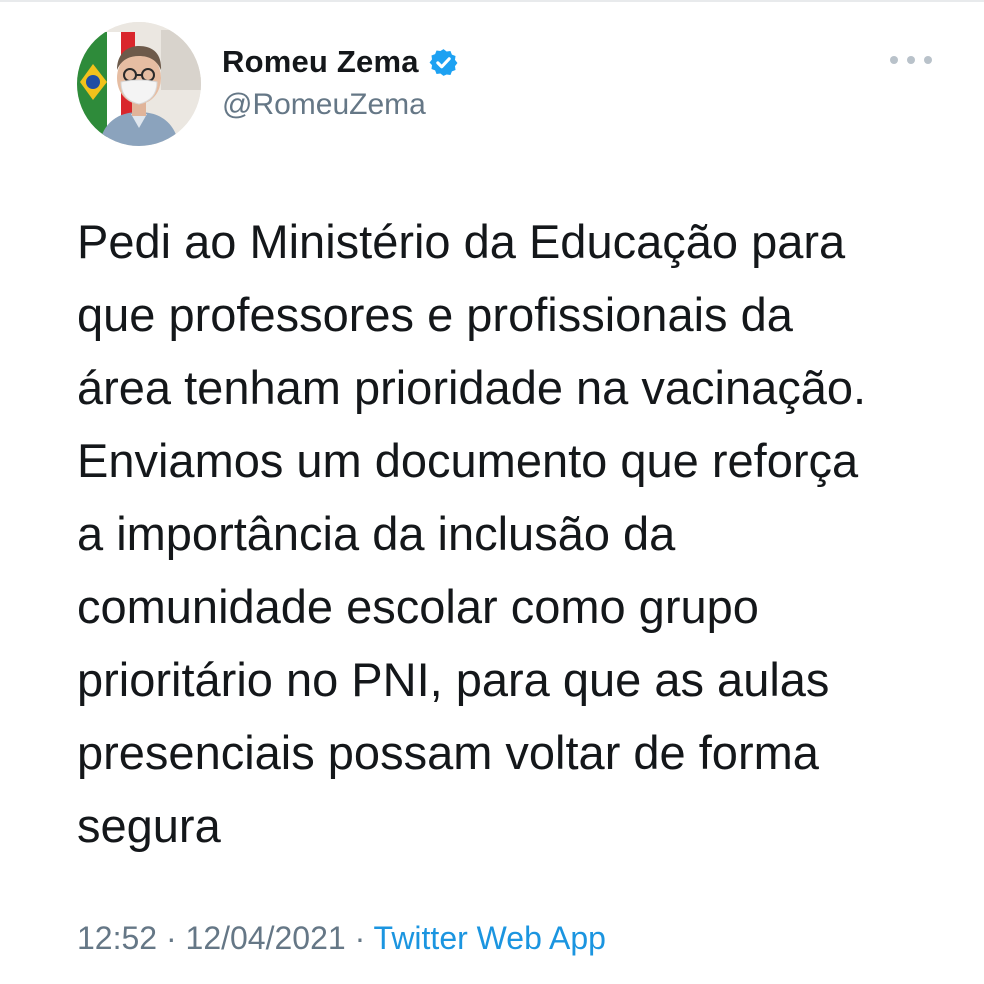 The image size is (984, 984). I want to click on tweet-meta: 12:52 · 12/04/2021 · Twitter Web App, so click(341, 938).